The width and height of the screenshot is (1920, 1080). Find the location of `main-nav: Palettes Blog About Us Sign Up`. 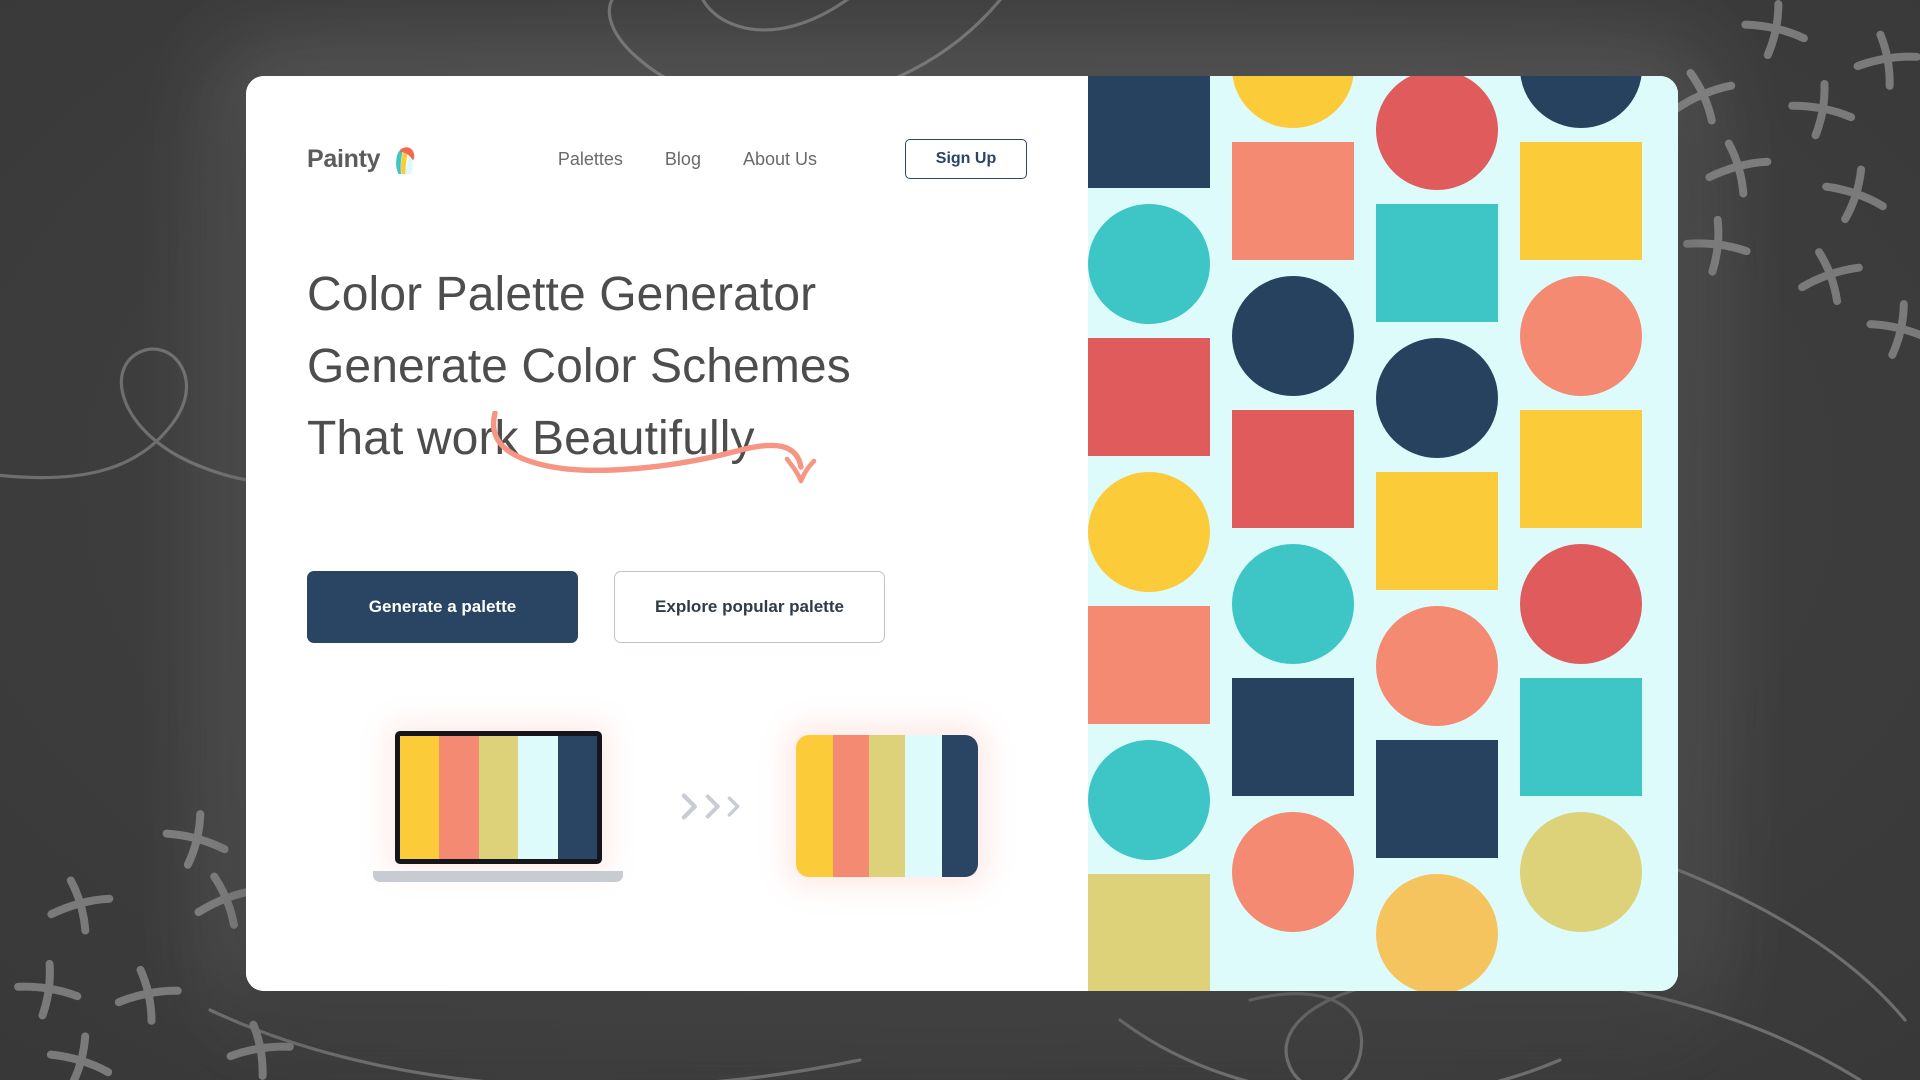

main-nav: Palettes Blog About Us Sign Up is located at coordinates (792, 159).